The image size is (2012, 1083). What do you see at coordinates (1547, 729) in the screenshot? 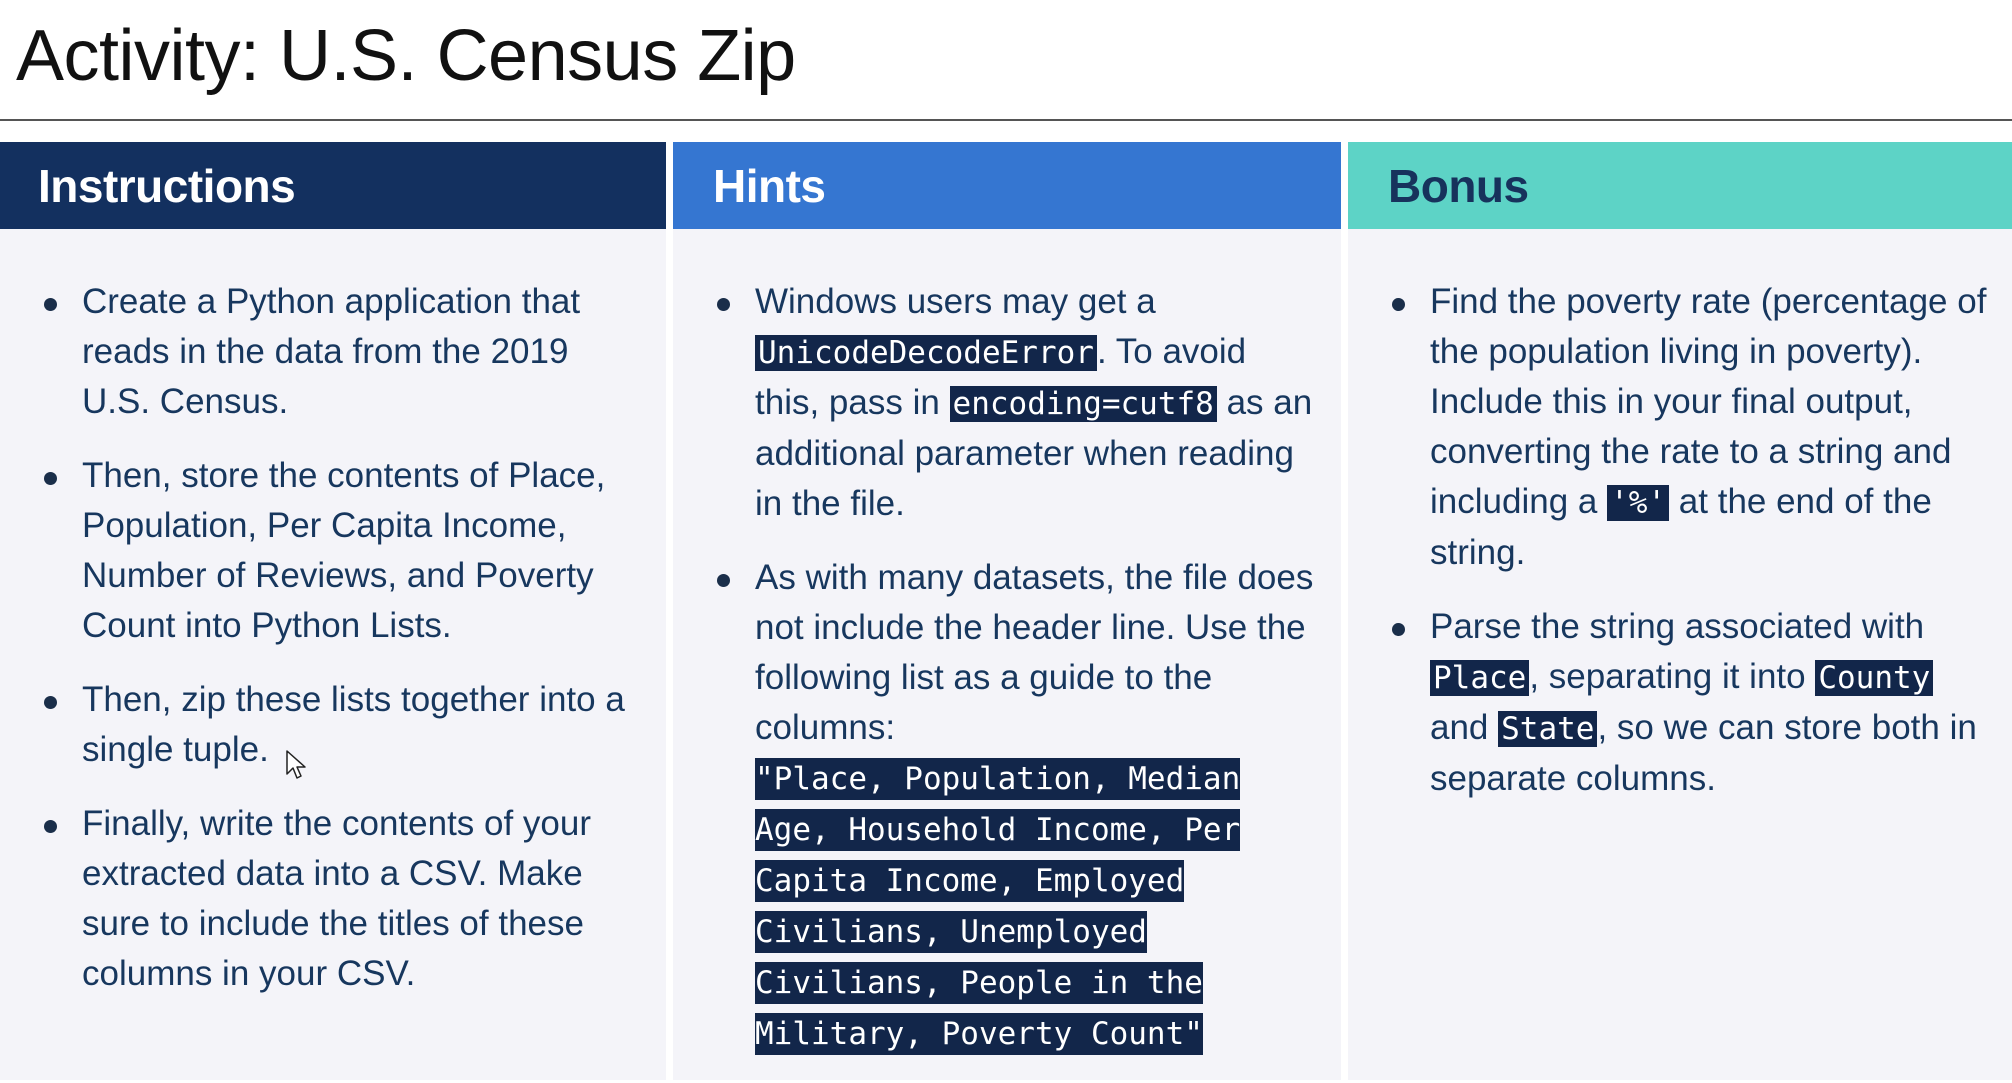
I see `inline-code: State` at bounding box center [1547, 729].